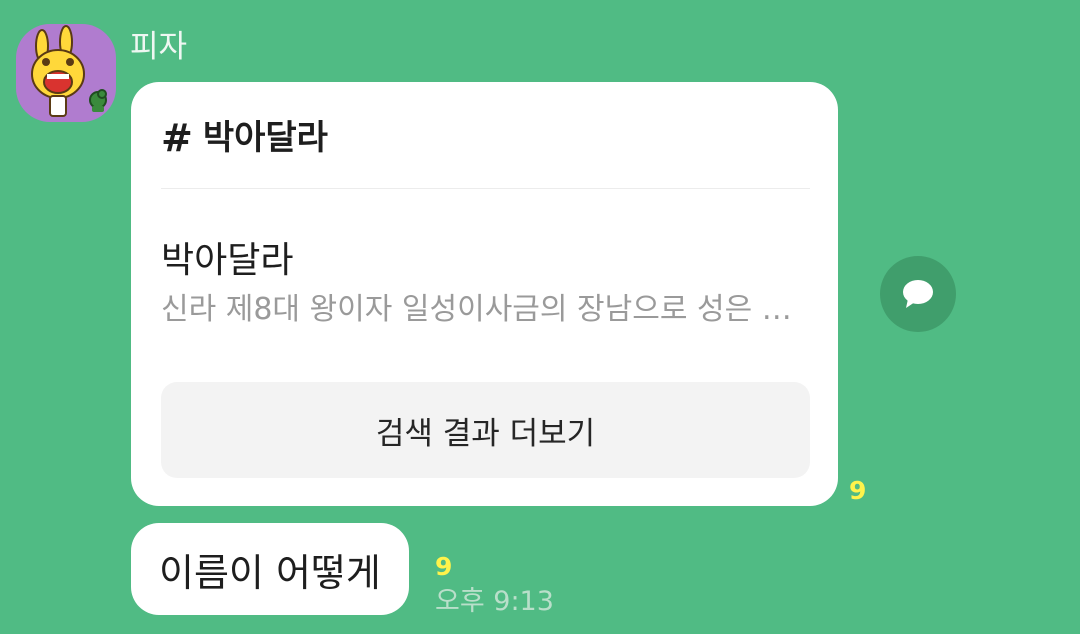 This screenshot has height=634, width=1080. I want to click on cartoon-character-avatar-icon, so click(69, 71).